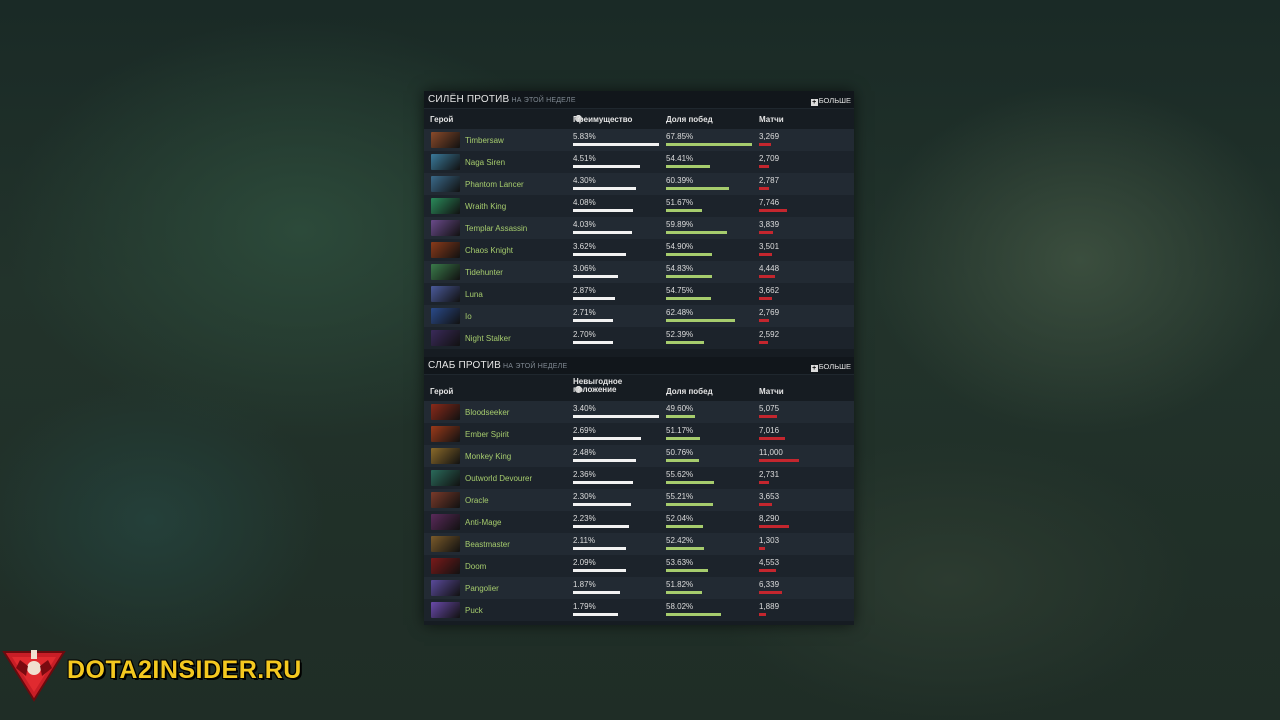  I want to click on strong-more-label: БОЛЬШЕ, so click(834, 100).